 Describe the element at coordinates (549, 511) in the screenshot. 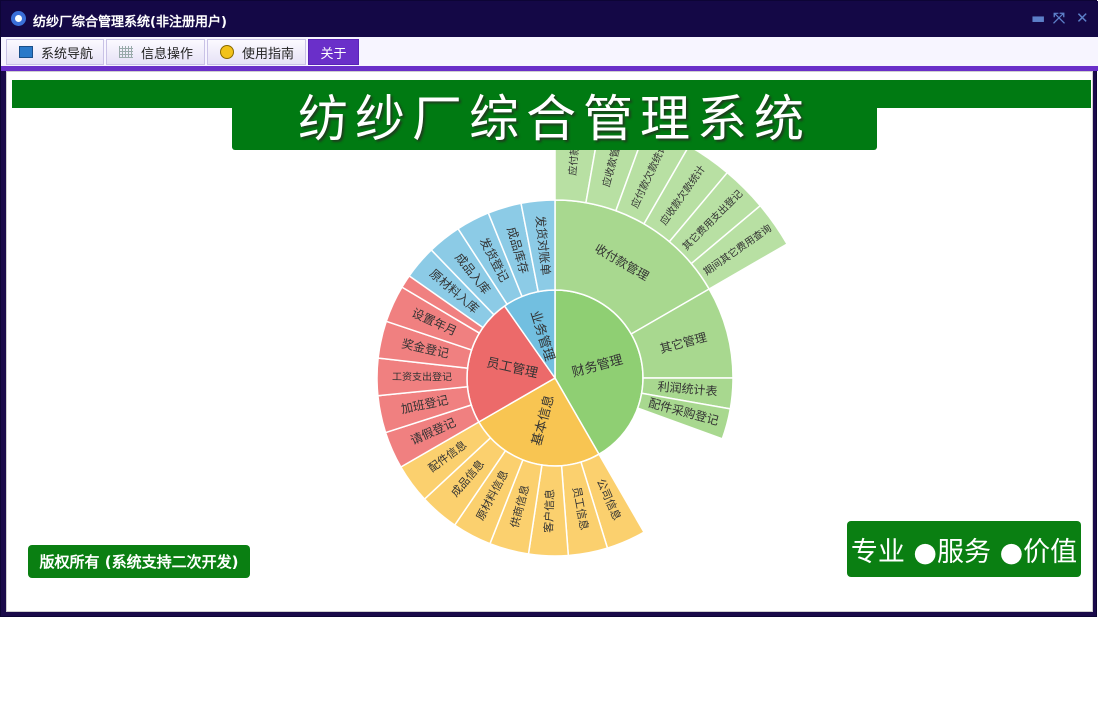

I see `sunburst-basic-label-2: 客户信息` at that location.